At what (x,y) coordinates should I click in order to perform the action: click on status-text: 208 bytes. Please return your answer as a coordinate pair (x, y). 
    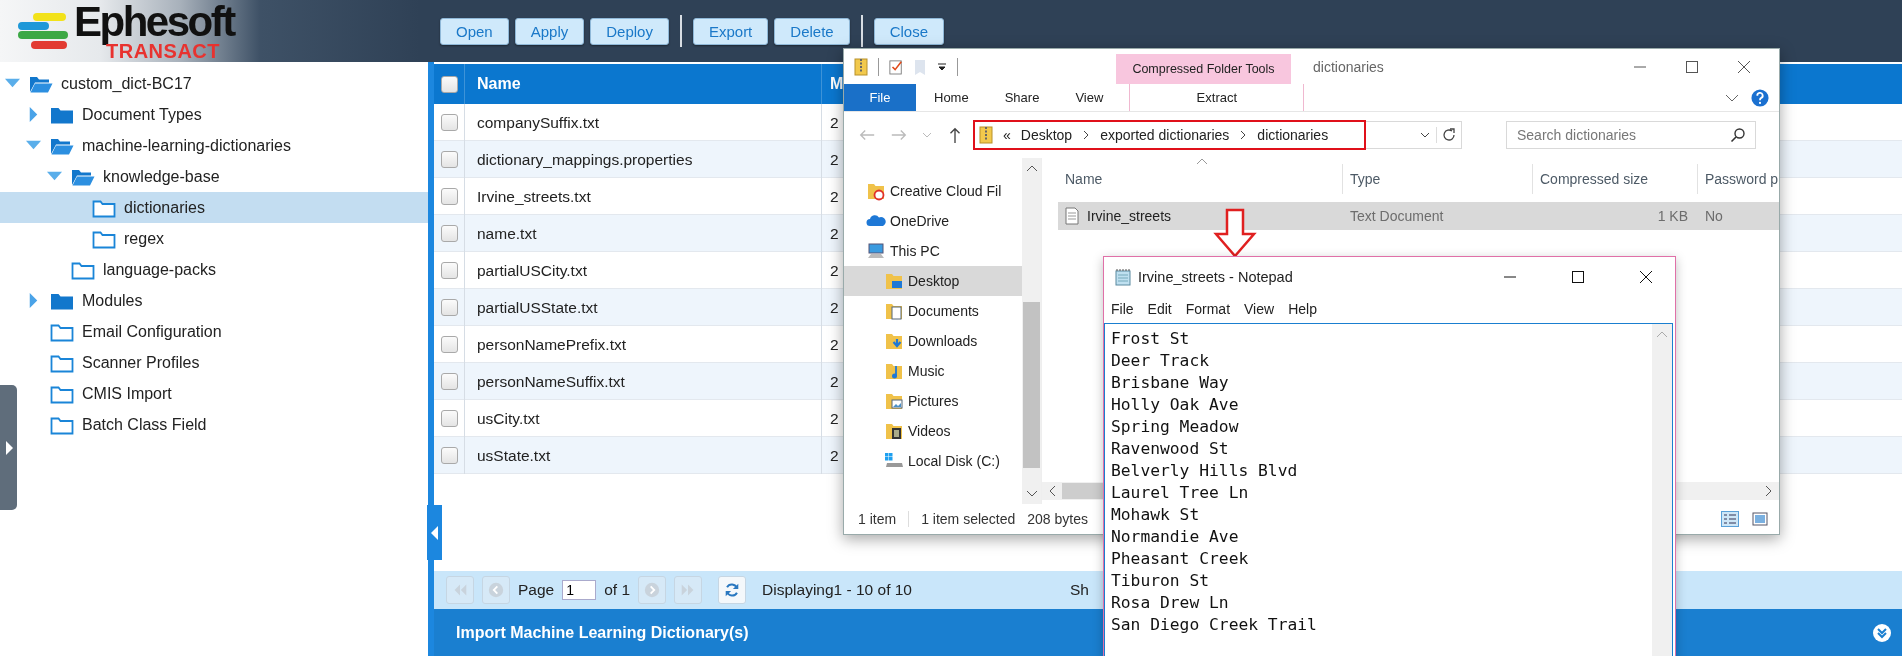
    Looking at the image, I should click on (1057, 519).